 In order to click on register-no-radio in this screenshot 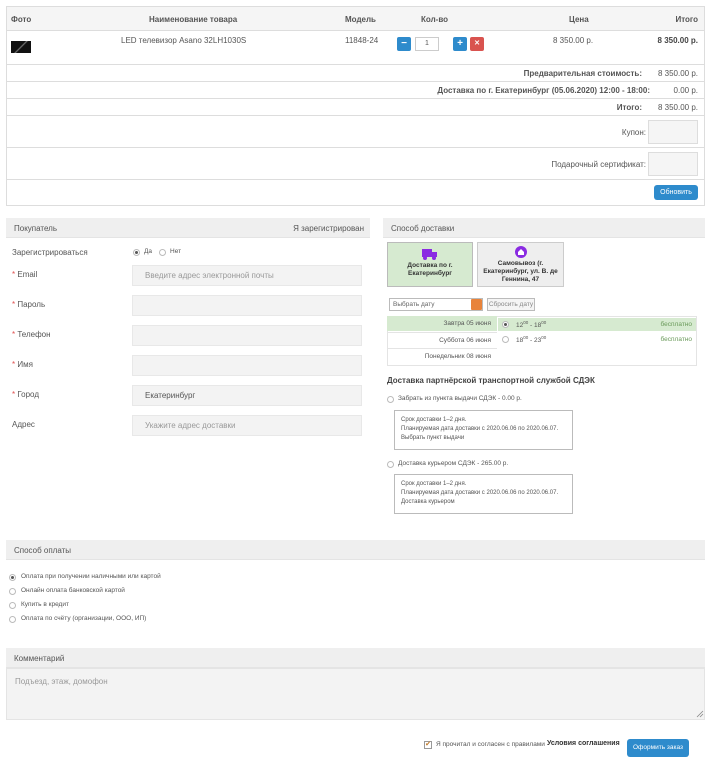, I will do `click(162, 252)`.